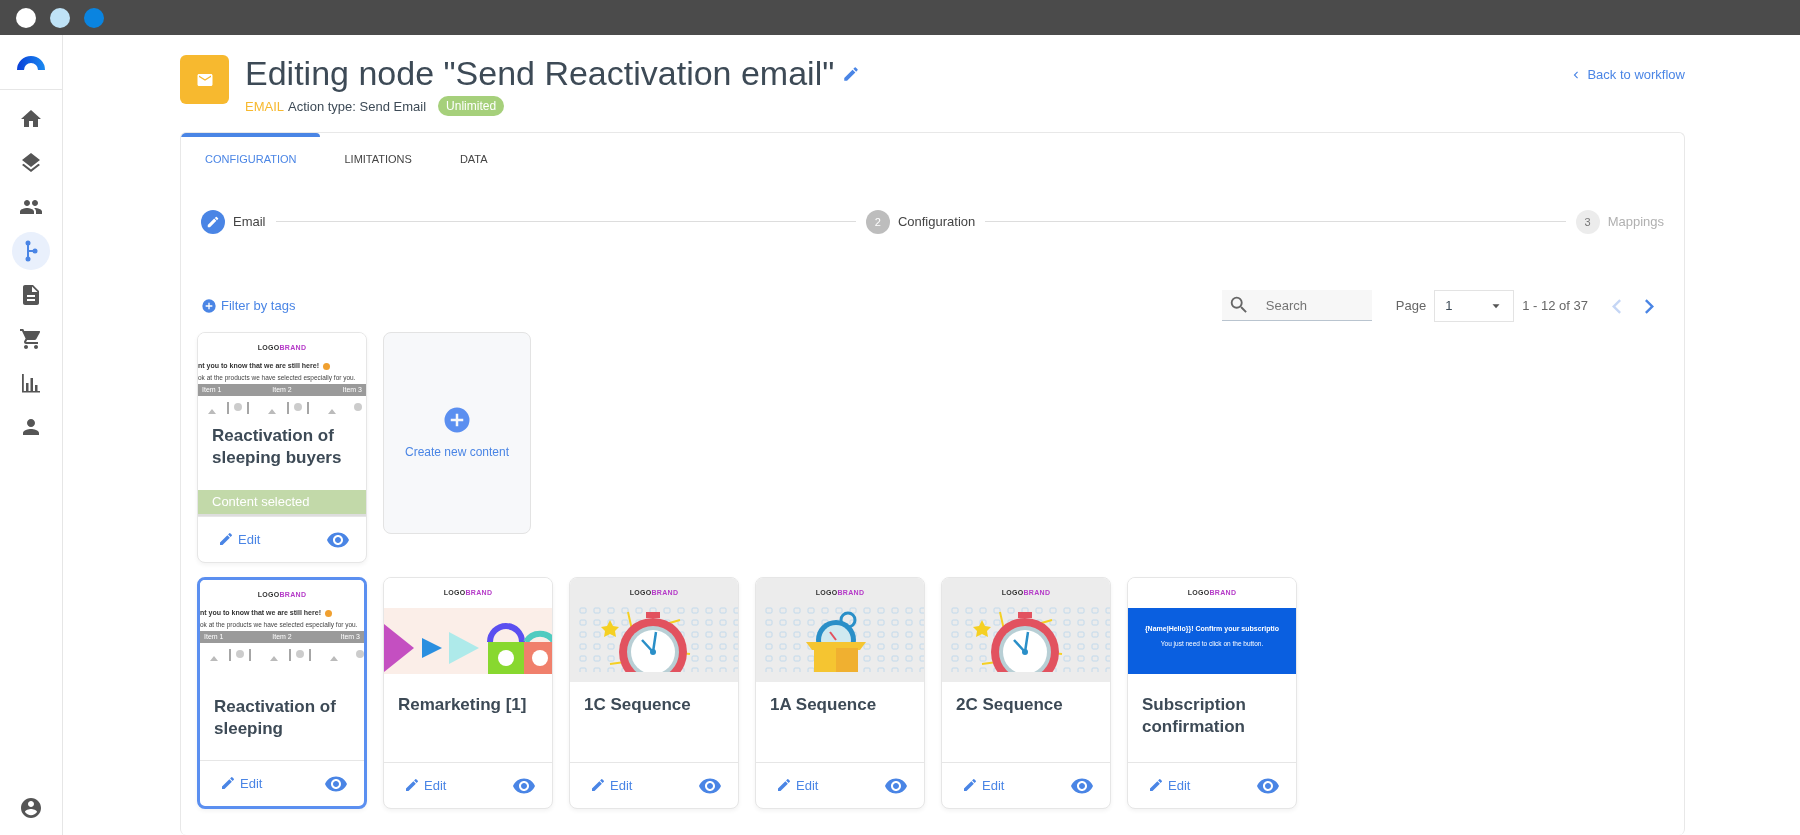  What do you see at coordinates (31, 383) in the screenshot?
I see `bar-chart-icon` at bounding box center [31, 383].